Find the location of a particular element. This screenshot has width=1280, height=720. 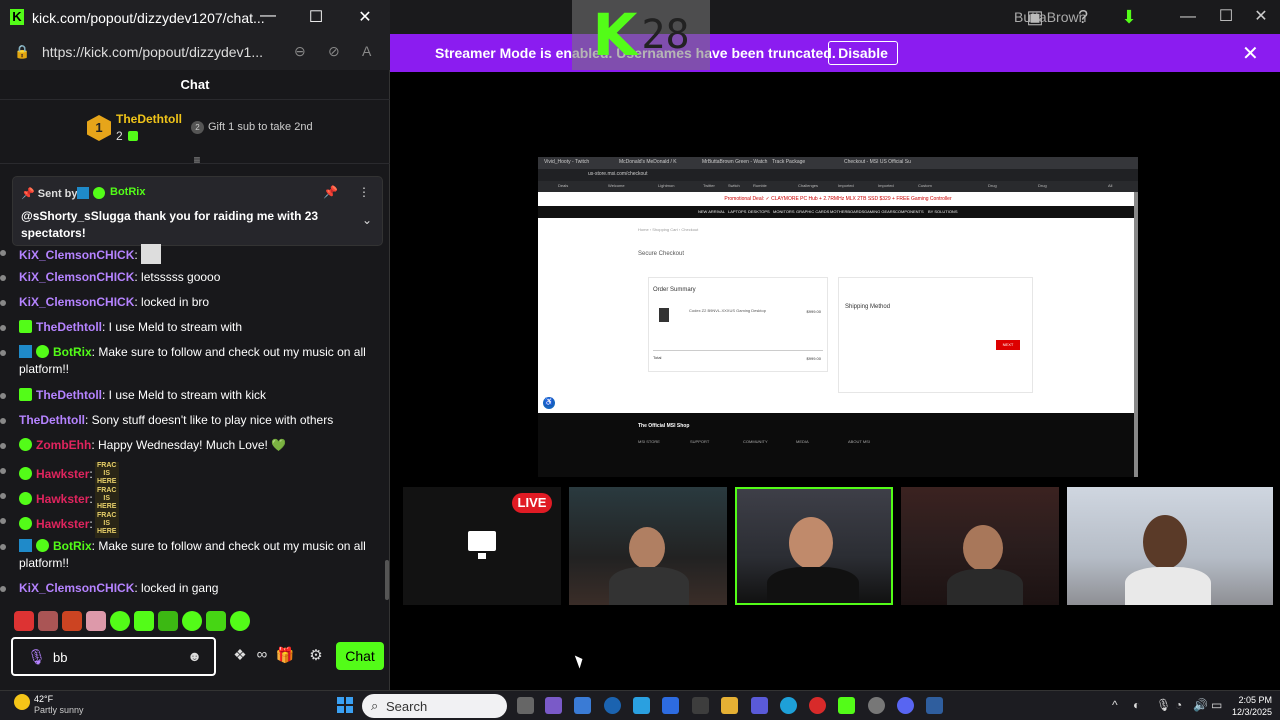

taskbar-search: ⌕ Search is located at coordinates (434, 706).